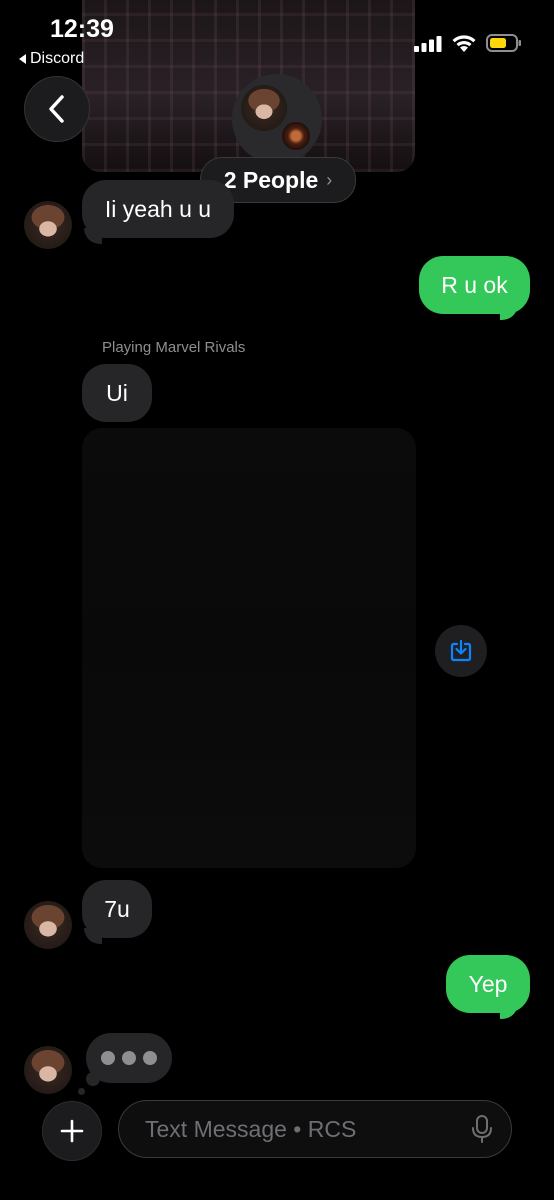 The height and width of the screenshot is (1200, 554). I want to click on status-time: 12:39, so click(82, 29).